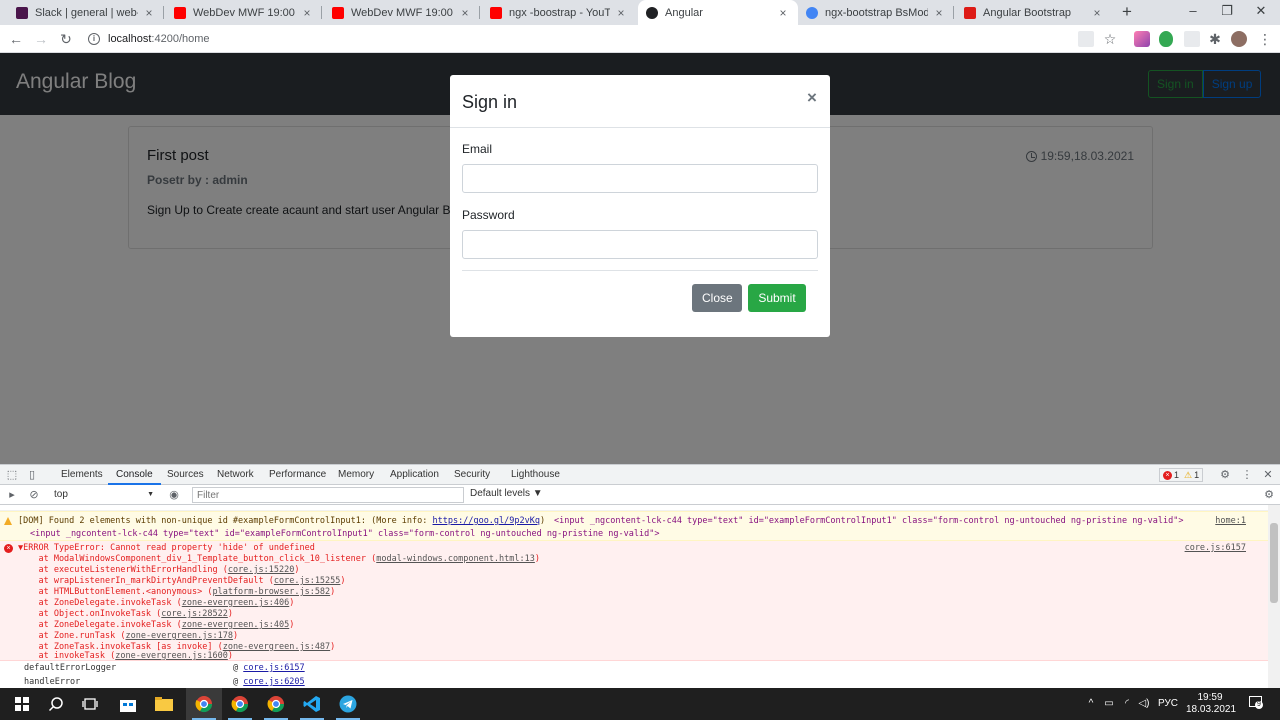 This screenshot has width=1280, height=720. Describe the element at coordinates (1227, 12) in the screenshot. I see `maximize-icon: ❐` at that location.